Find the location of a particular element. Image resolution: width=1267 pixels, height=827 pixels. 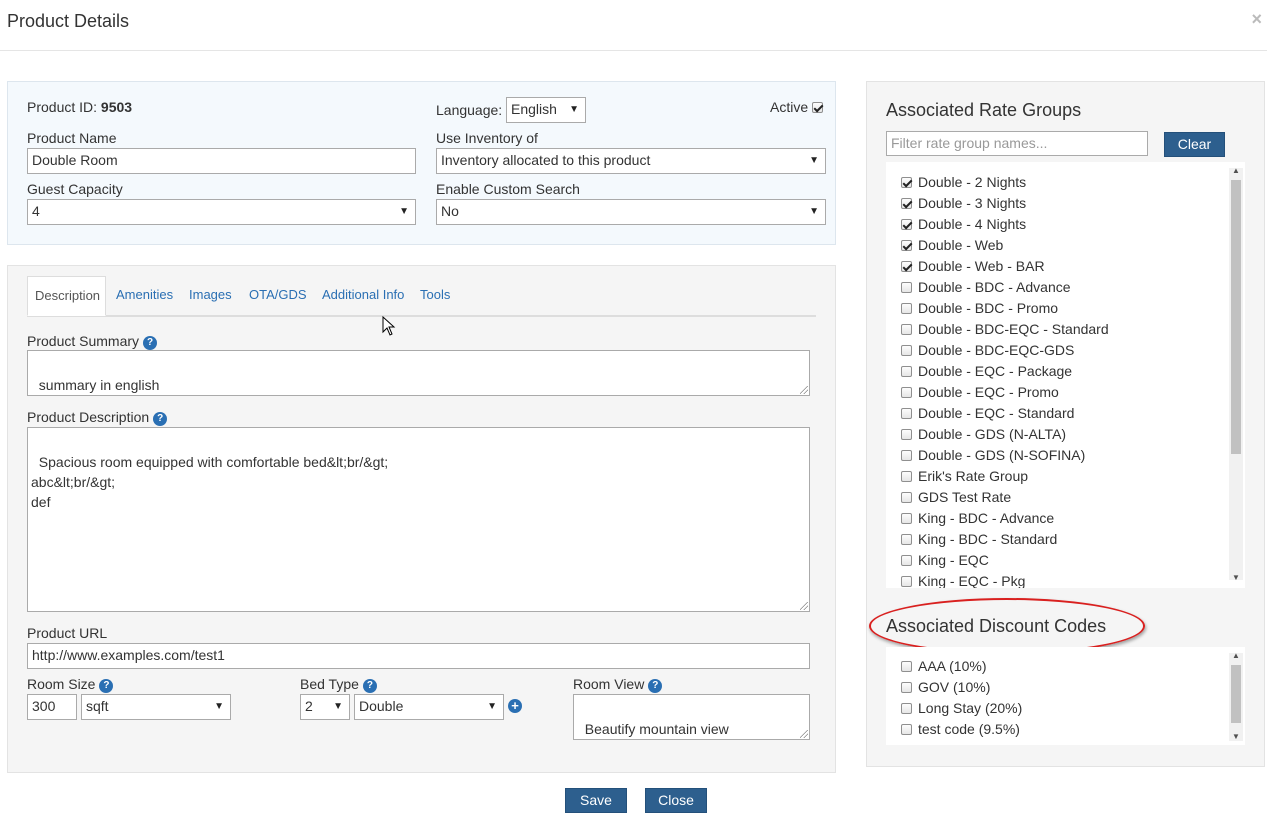

list-item: Double - EQC - Package is located at coordinates (986, 371).